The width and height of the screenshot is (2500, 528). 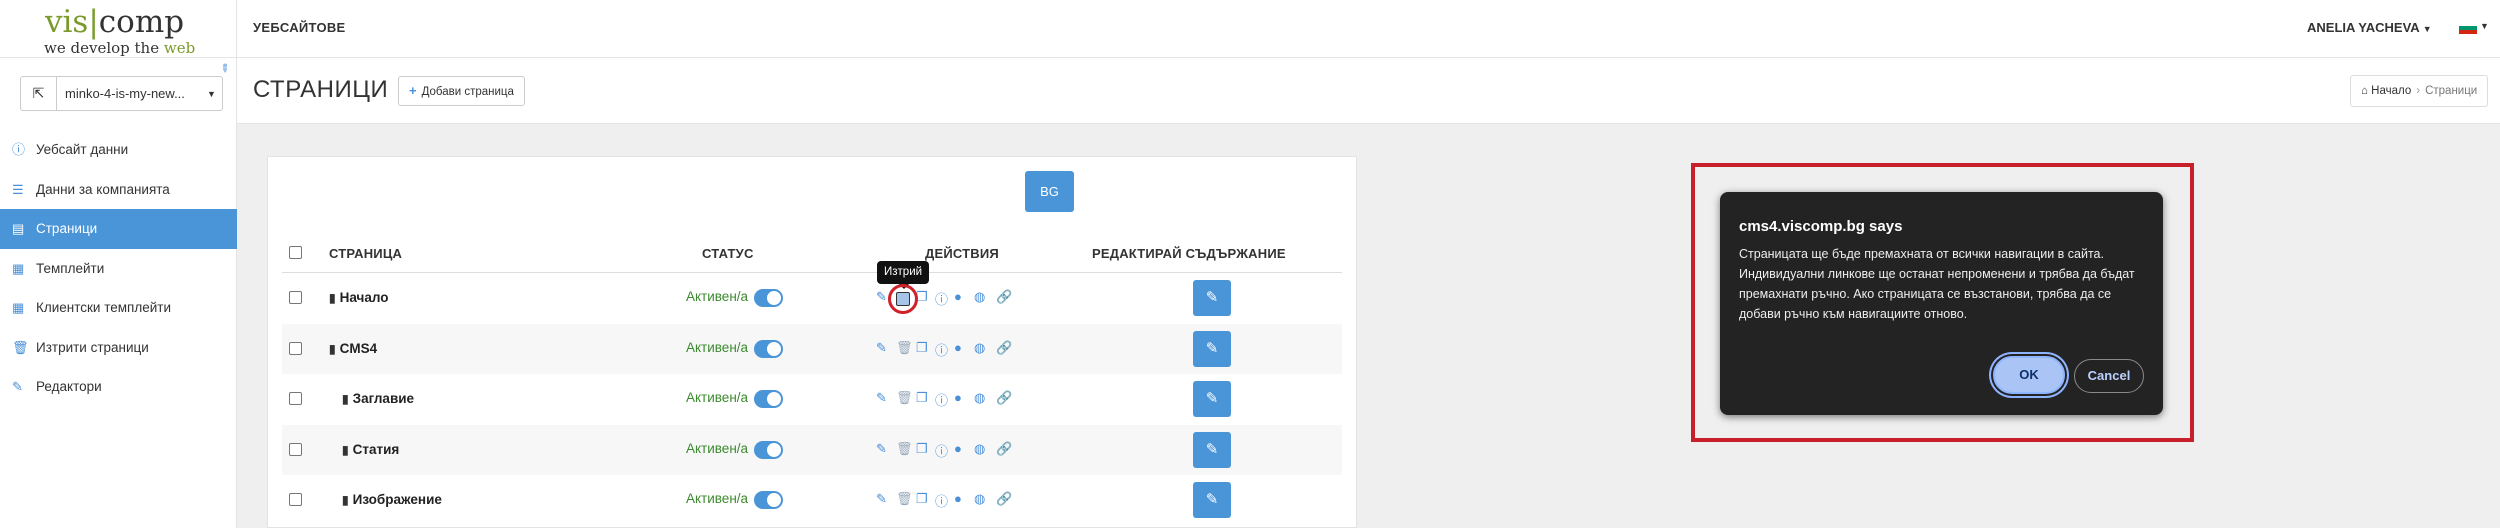 I want to click on page-name: ▮ Изображение, so click(x=392, y=499).